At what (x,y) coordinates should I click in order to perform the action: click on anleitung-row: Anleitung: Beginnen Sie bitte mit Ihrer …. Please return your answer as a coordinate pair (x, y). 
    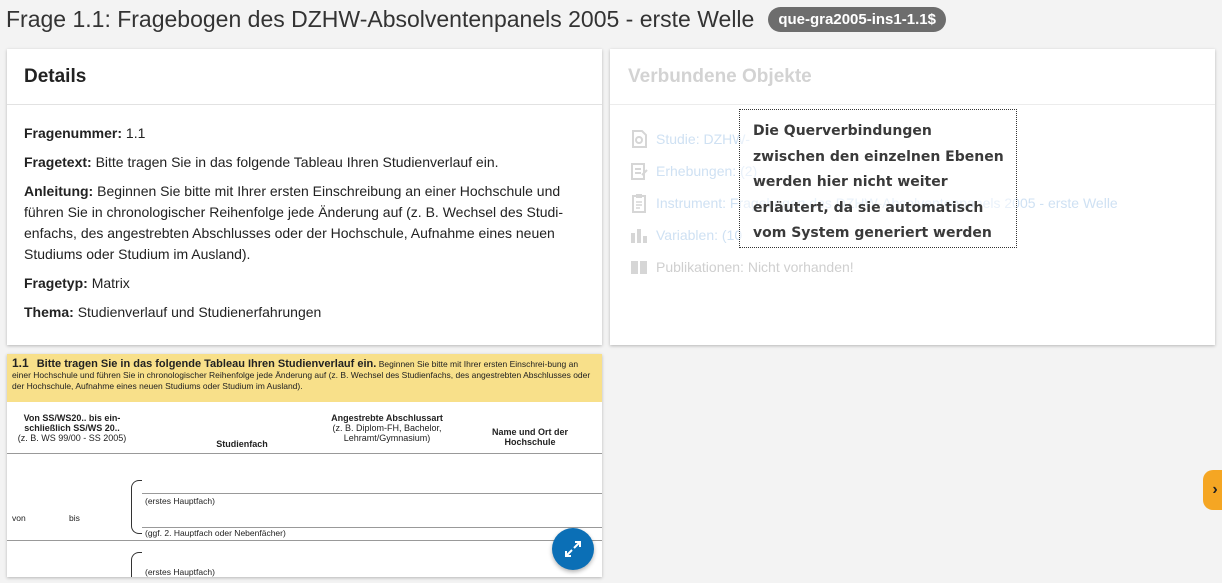
    Looking at the image, I should click on (305, 223).